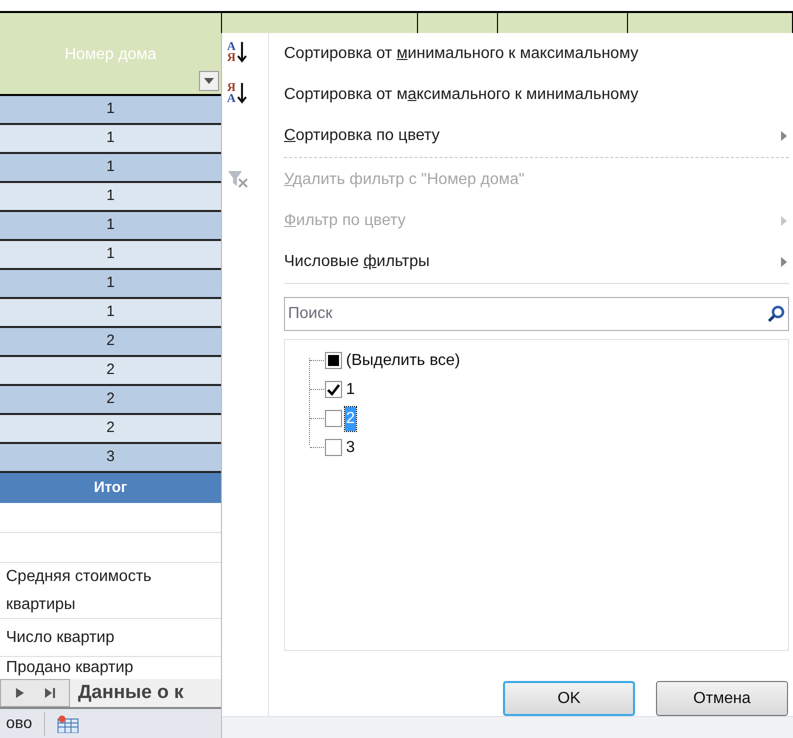  I want to click on next-sheet-icon, so click(20, 693).